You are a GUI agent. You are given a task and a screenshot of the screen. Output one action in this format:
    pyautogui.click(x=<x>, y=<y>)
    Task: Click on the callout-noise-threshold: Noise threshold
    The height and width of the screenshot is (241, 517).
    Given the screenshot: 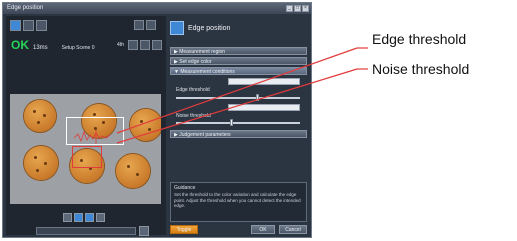 What is the action you would take?
    pyautogui.click(x=421, y=69)
    